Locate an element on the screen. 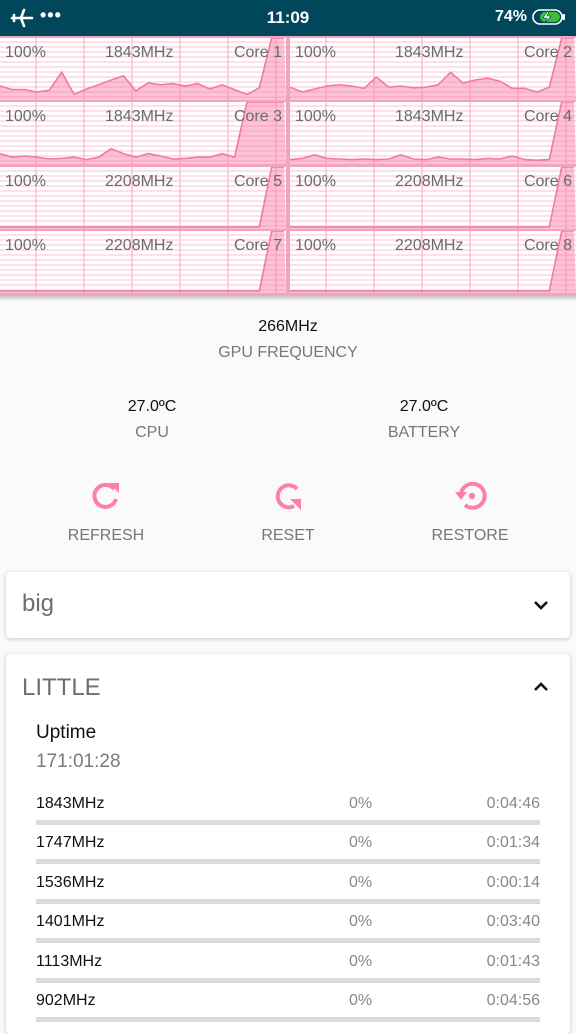 This screenshot has height=1034, width=576. battery-charging-icon is located at coordinates (548, 17).